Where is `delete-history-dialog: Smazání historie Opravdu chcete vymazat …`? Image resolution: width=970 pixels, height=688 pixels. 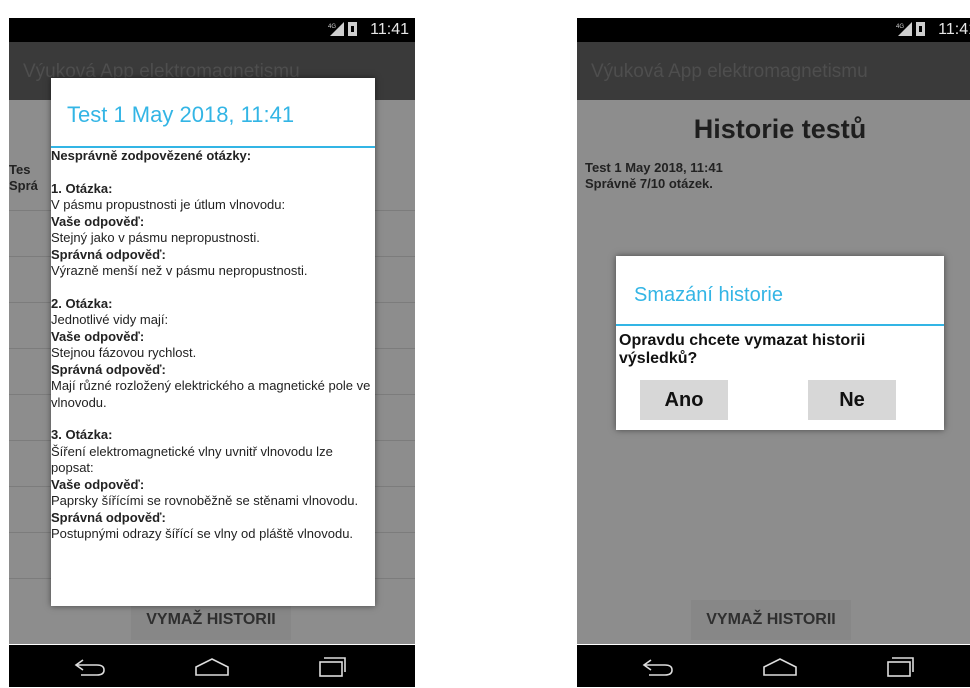
delete-history-dialog: Smazání historie Opravdu chcete vymazat … is located at coordinates (780, 343).